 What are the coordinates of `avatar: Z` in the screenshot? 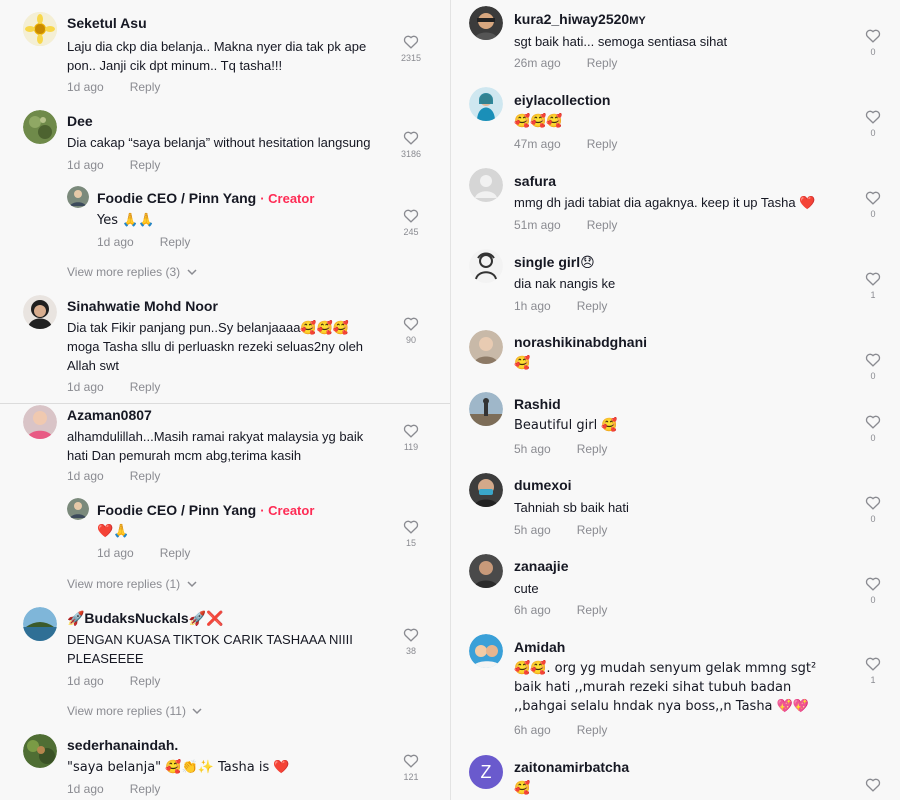 It's located at (486, 772).